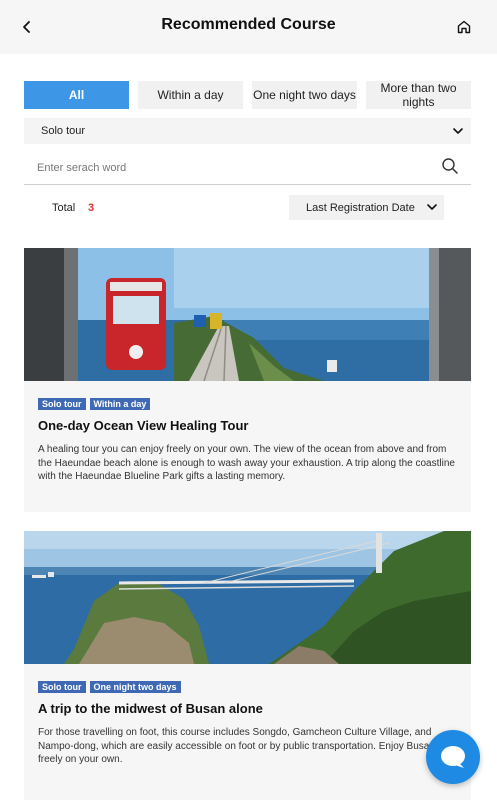 This screenshot has width=497, height=800. What do you see at coordinates (150, 708) in the screenshot?
I see `course-title: A trip to the midwest of Busan alone` at bounding box center [150, 708].